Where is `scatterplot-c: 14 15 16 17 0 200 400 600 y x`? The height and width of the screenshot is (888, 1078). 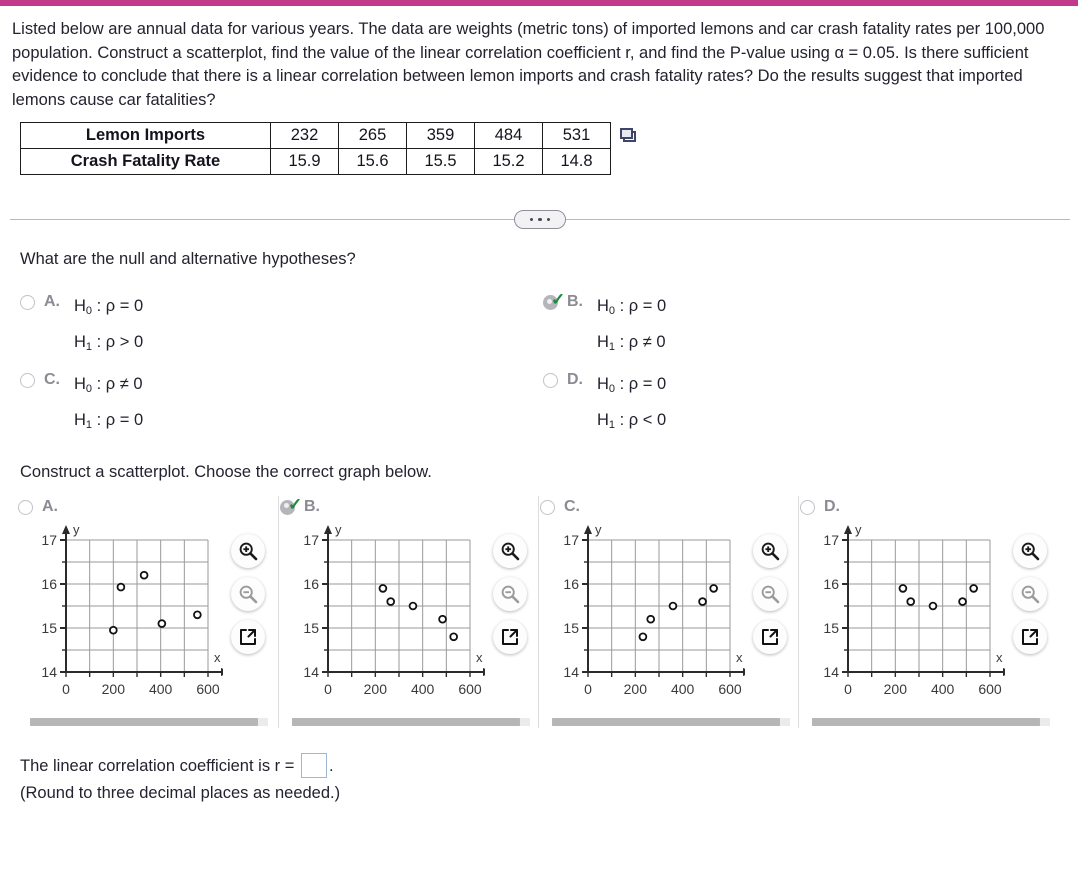 scatterplot-c: 14 15 16 17 0 200 400 600 y x is located at coordinates (646, 613).